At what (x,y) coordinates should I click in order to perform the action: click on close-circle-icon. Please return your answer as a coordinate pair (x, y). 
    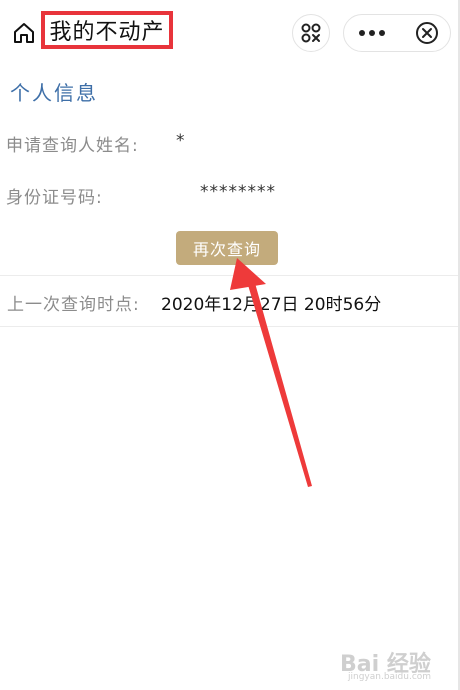
    Looking at the image, I should click on (427, 33).